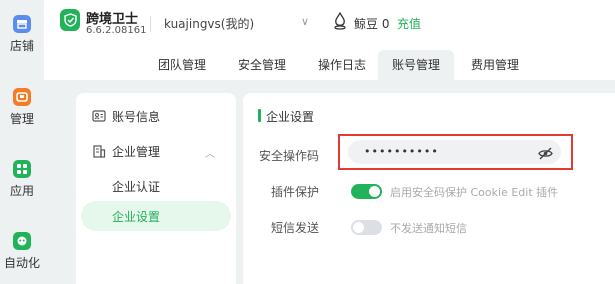  What do you see at coordinates (70, 20) in the screenshot?
I see `shield-logo-icon` at bounding box center [70, 20].